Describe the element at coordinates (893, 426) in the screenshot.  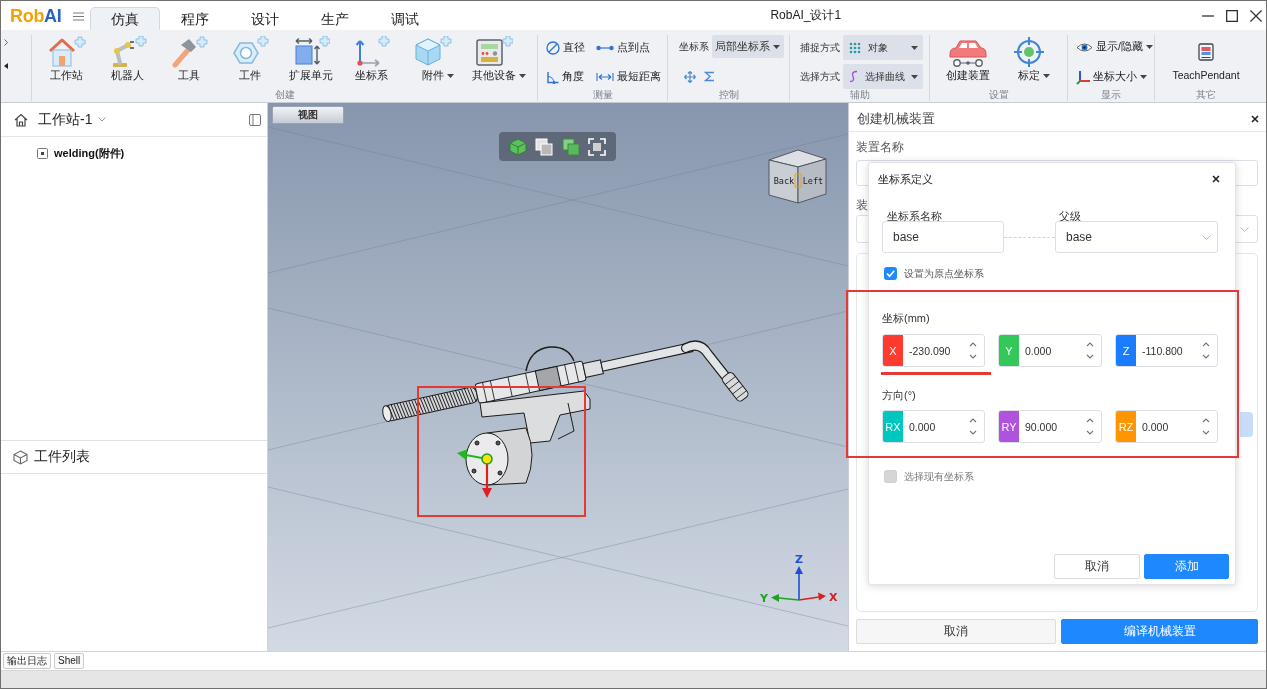
I see `axis-tag: RX` at that location.